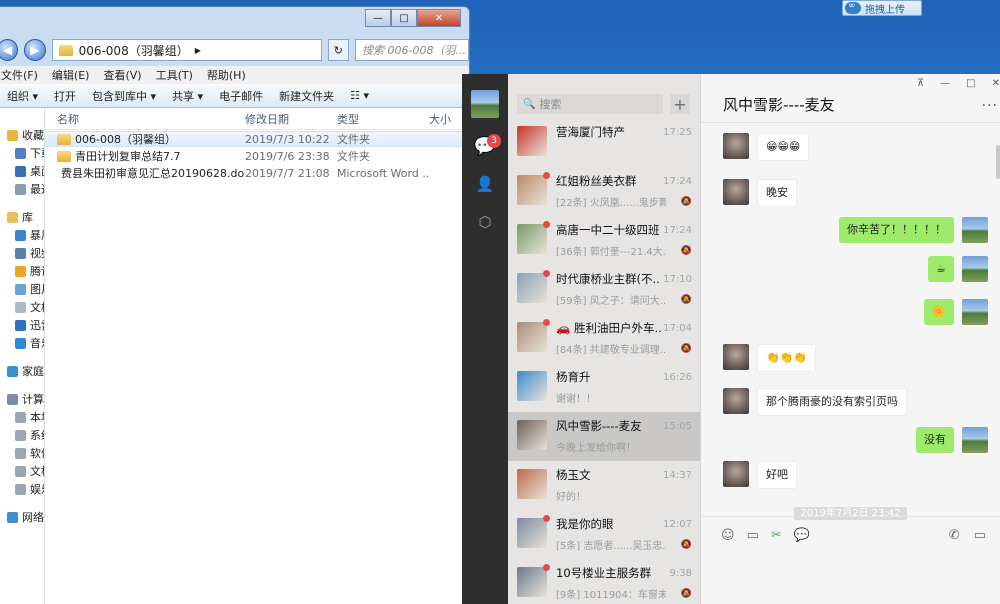 The height and width of the screenshot is (604, 1000). What do you see at coordinates (22, 171) in the screenshot?
I see `navpane-item: 桌面` at bounding box center [22, 171].